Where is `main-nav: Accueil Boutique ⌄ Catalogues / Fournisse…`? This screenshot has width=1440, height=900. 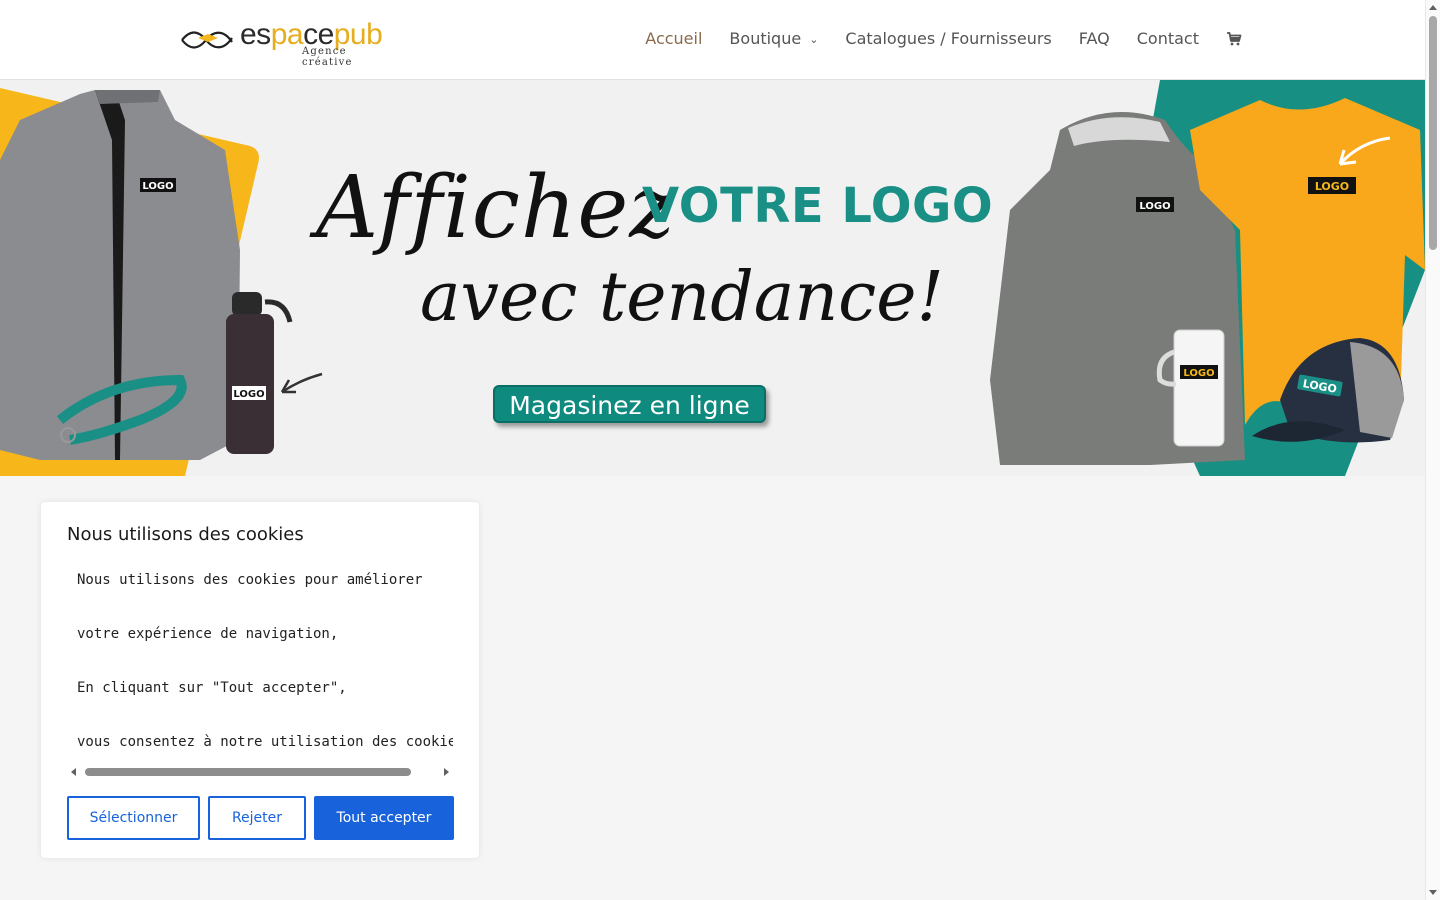
main-nav: Accueil Boutique ⌄ Catalogues / Fournisse… is located at coordinates (943, 39).